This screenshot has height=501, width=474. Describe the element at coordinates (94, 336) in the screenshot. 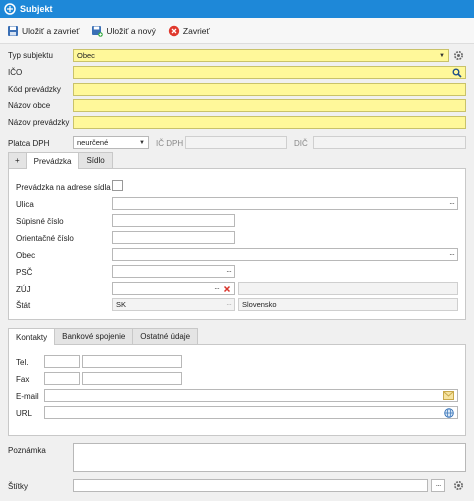

I see `tab-bank: Bankové spojenie` at that location.